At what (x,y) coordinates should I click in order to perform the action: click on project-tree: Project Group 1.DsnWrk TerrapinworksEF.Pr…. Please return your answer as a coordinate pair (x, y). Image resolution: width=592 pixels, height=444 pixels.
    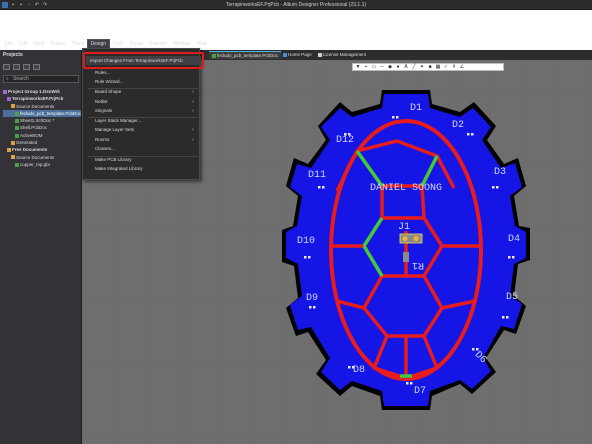
    Looking at the image, I should click on (42, 128).